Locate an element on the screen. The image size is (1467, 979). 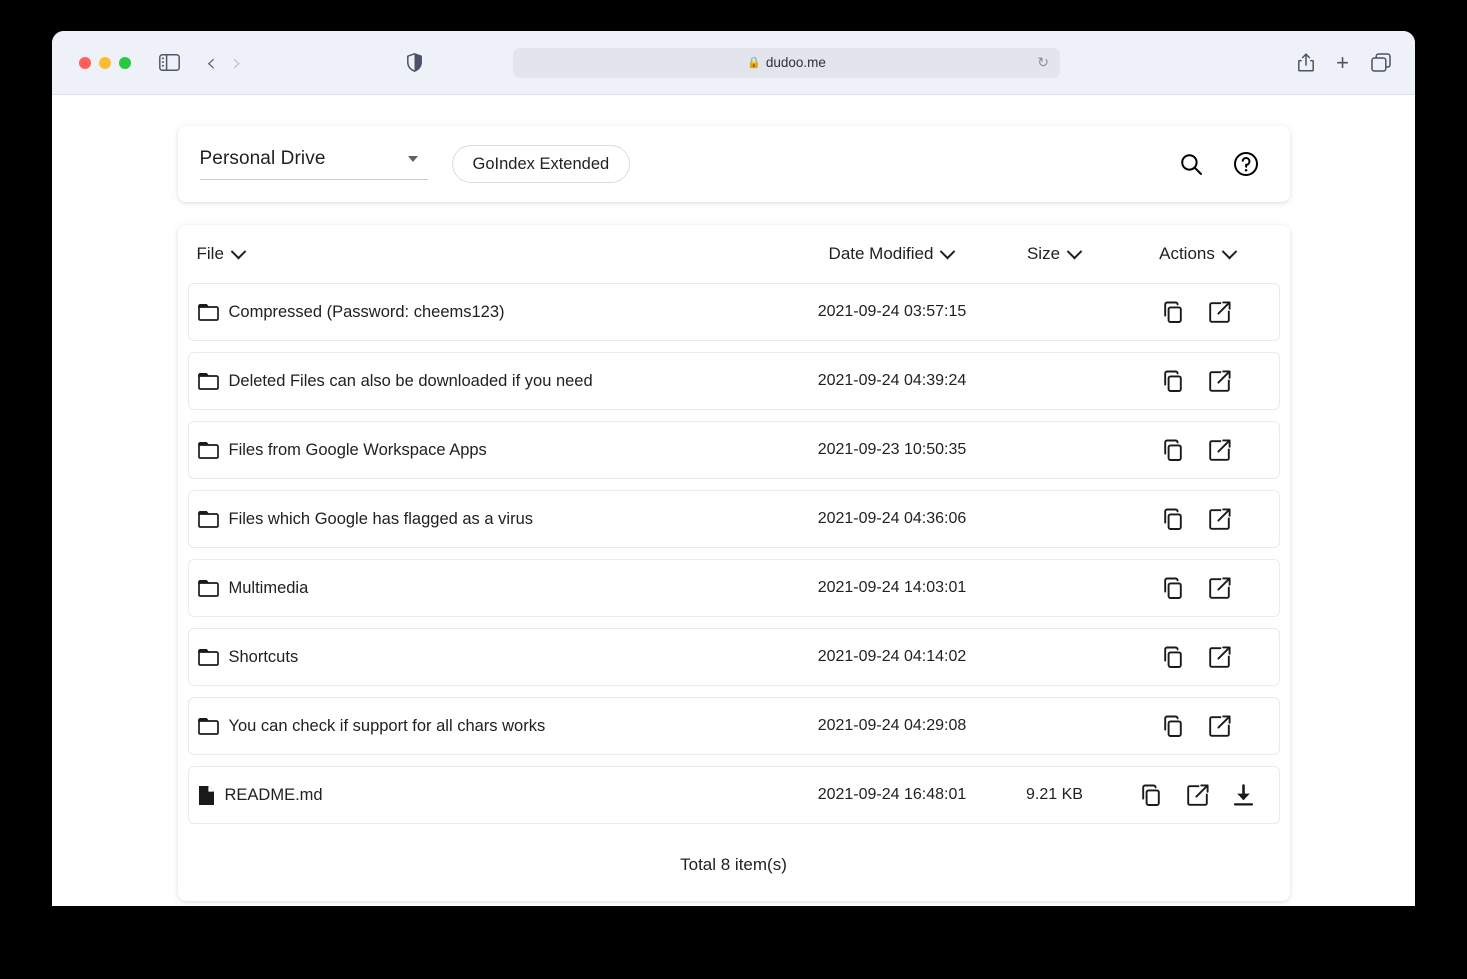
row-date-modified: 2021-09-24 04:14:02 is located at coordinates (892, 656).